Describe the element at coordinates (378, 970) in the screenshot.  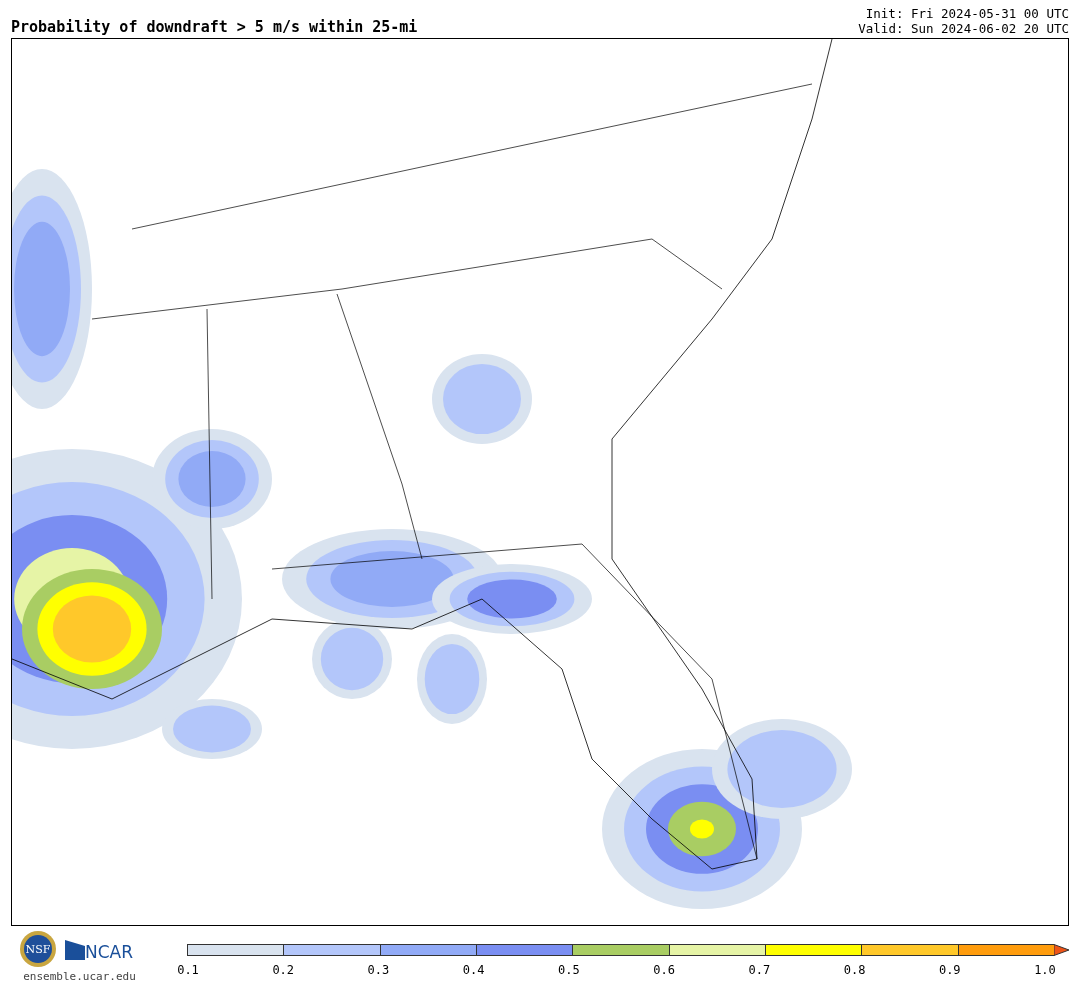
I see `tick-label: 0.3` at that location.